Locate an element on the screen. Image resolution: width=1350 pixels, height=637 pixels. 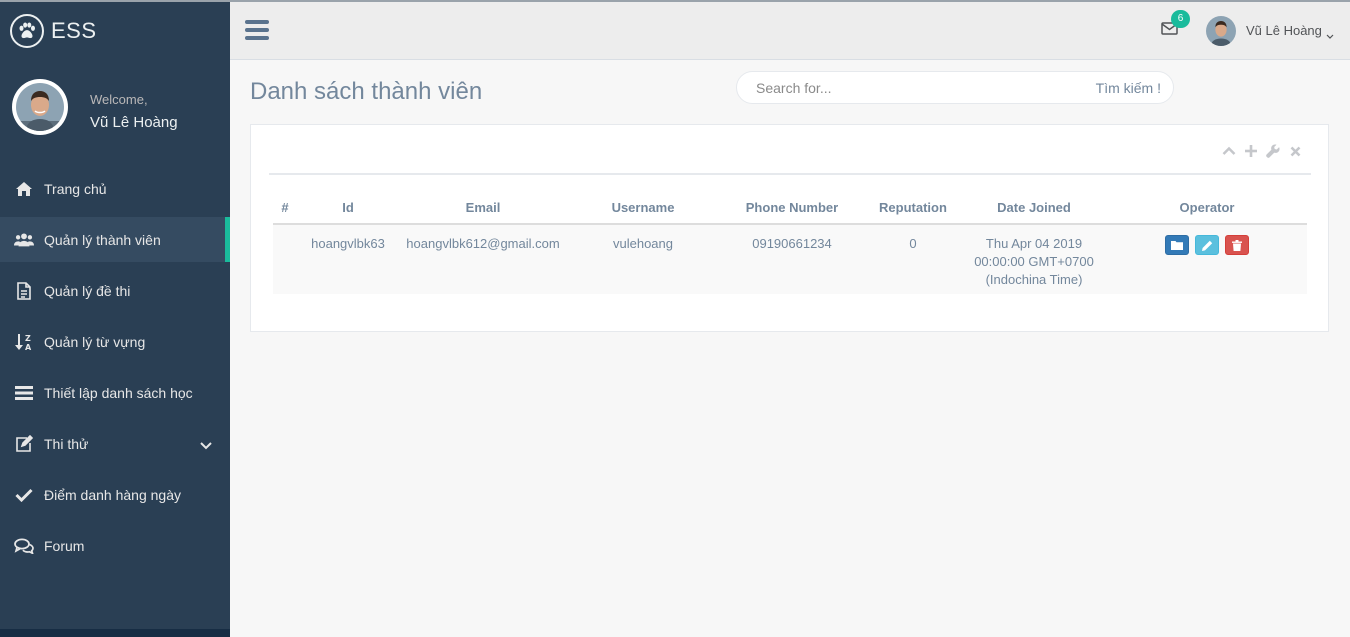
home-icon is located at coordinates (24, 189).